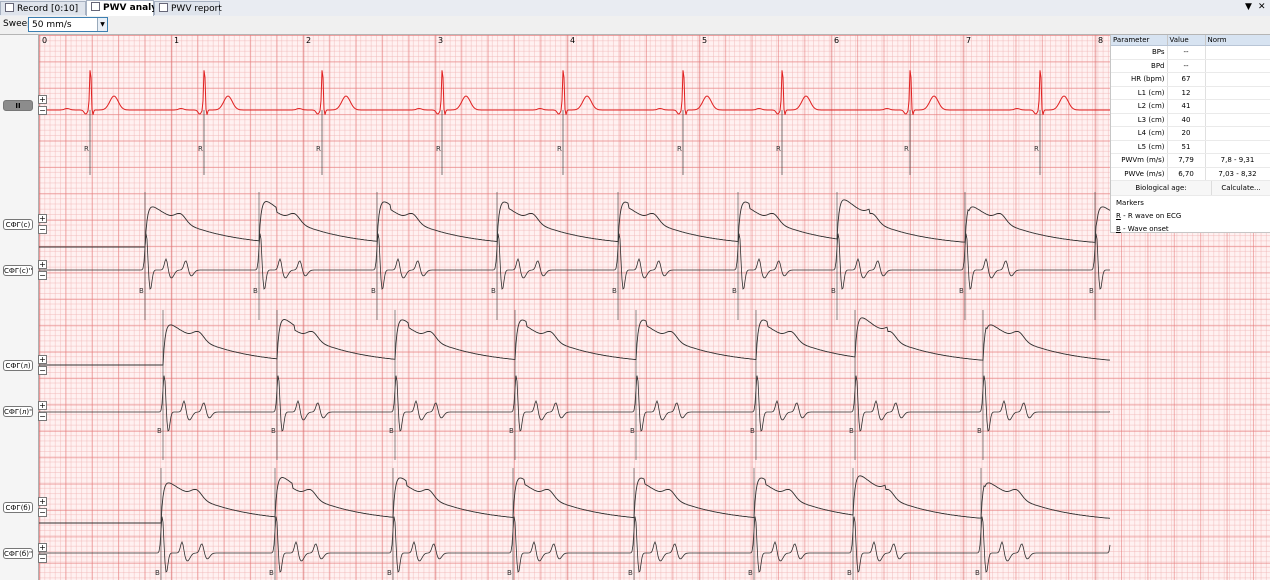  What do you see at coordinates (18, 553) in the screenshot?
I see `channel-label-sfg-b-deriv: СФГ(б)''` at bounding box center [18, 553].